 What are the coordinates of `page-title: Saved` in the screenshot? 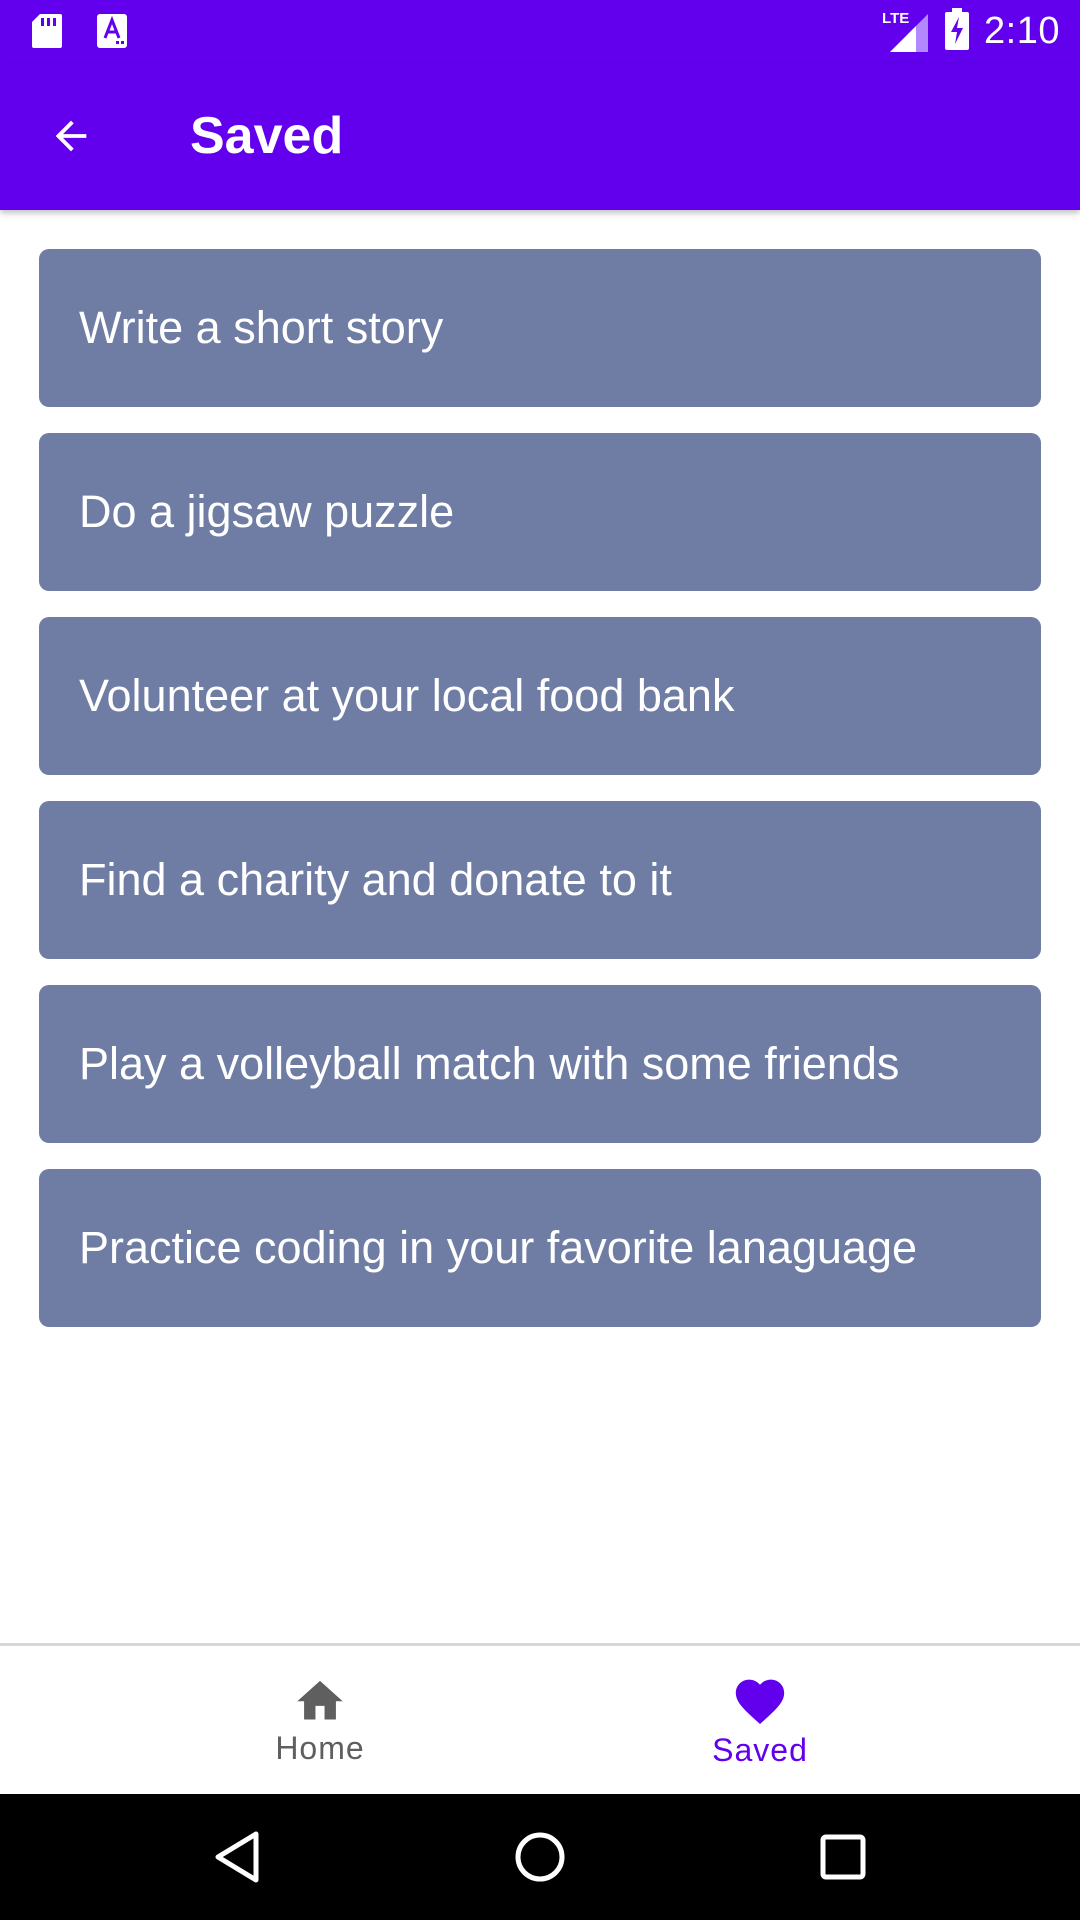 It's located at (267, 136).